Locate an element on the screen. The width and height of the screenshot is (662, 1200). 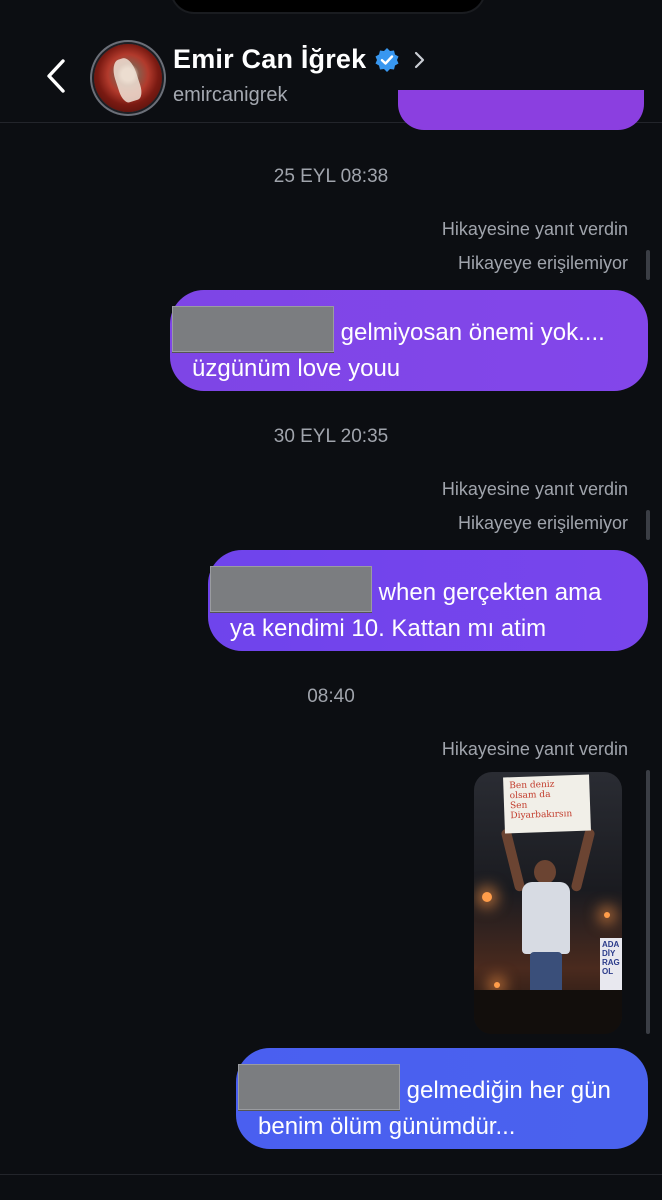
divider is located at coordinates (331, 1174).